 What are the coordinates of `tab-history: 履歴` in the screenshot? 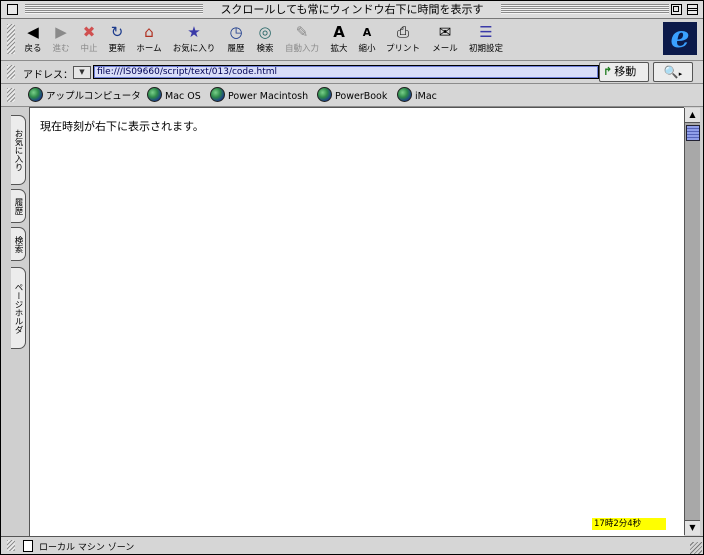 It's located at (18, 206).